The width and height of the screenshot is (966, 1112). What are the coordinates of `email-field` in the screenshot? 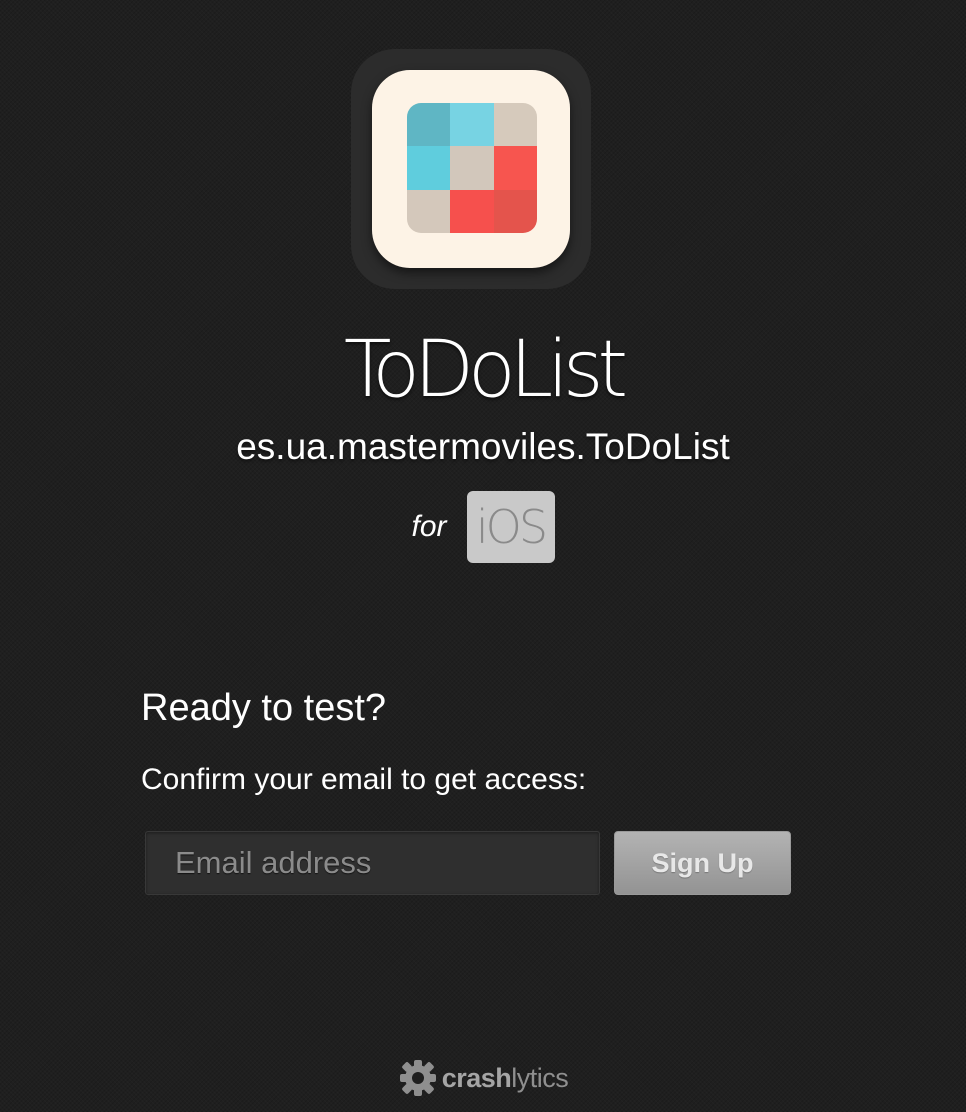 It's located at (372, 863).